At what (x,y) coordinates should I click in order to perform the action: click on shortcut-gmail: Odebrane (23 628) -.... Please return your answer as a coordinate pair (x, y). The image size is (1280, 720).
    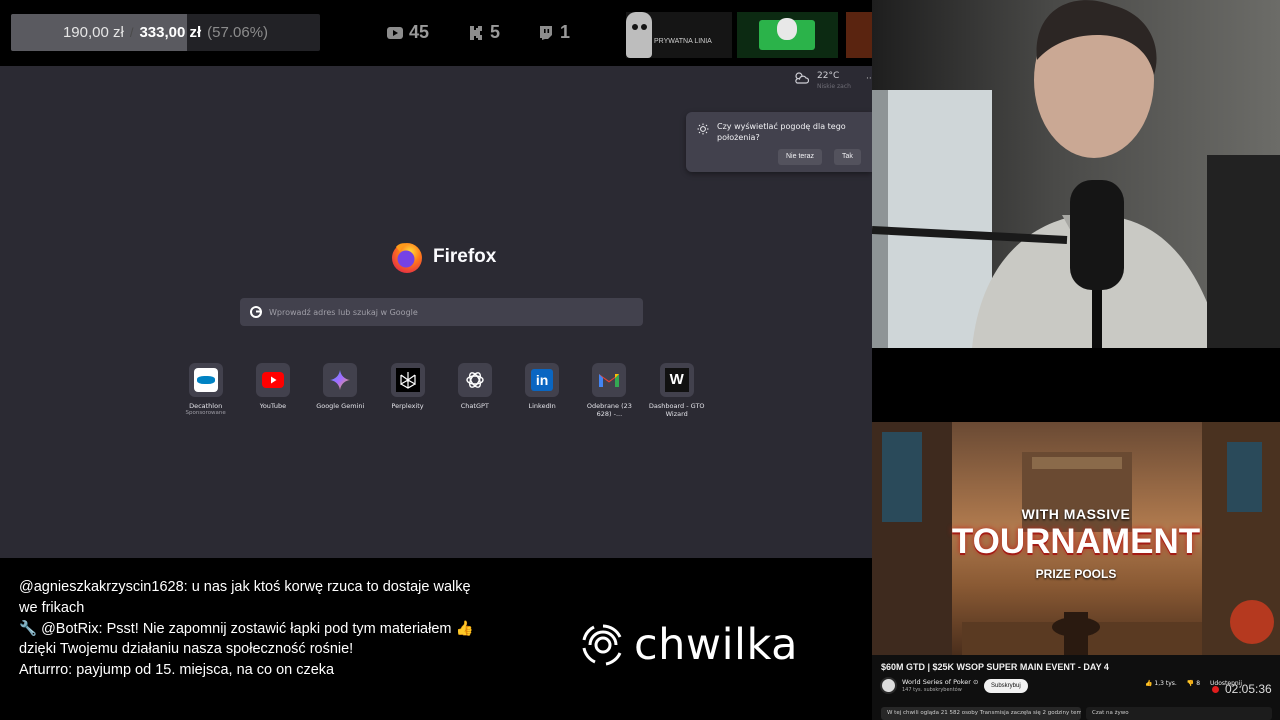
    Looking at the image, I should click on (609, 390).